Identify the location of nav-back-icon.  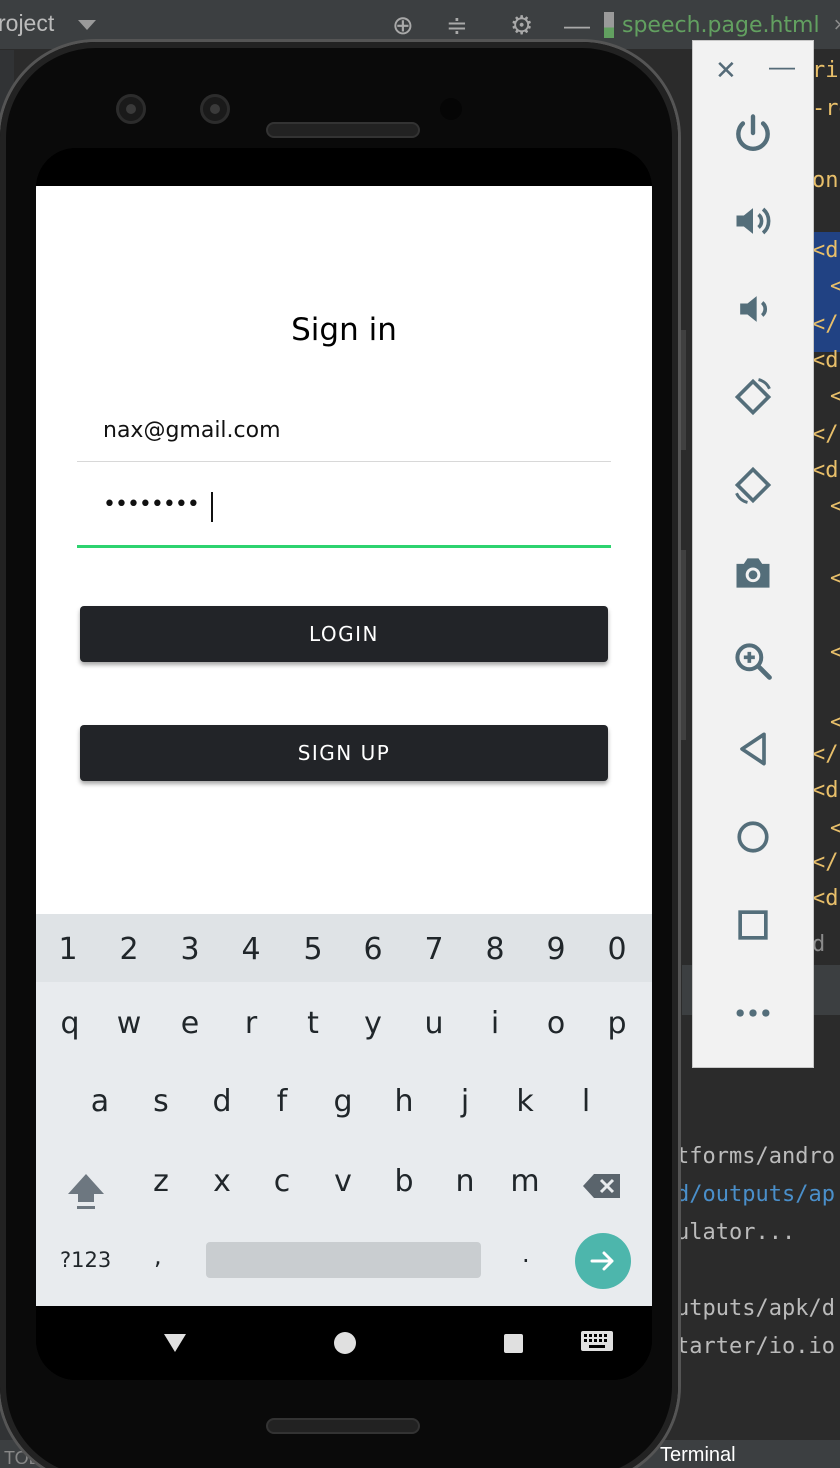
(175, 1343).